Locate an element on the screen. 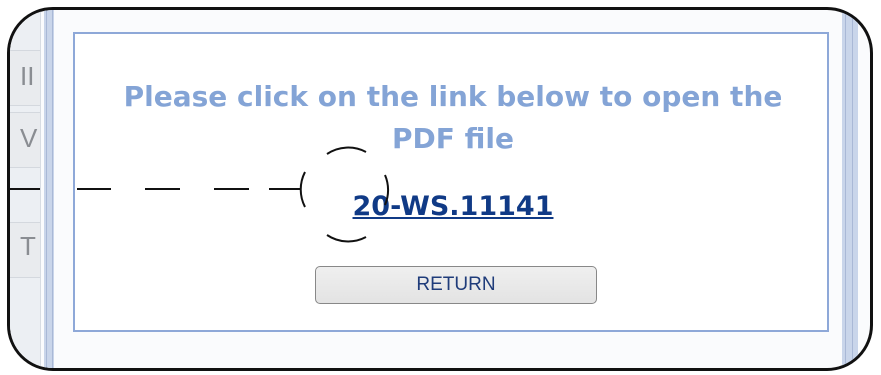 This screenshot has width=881, height=375. return-button: RETURN is located at coordinates (456, 285).